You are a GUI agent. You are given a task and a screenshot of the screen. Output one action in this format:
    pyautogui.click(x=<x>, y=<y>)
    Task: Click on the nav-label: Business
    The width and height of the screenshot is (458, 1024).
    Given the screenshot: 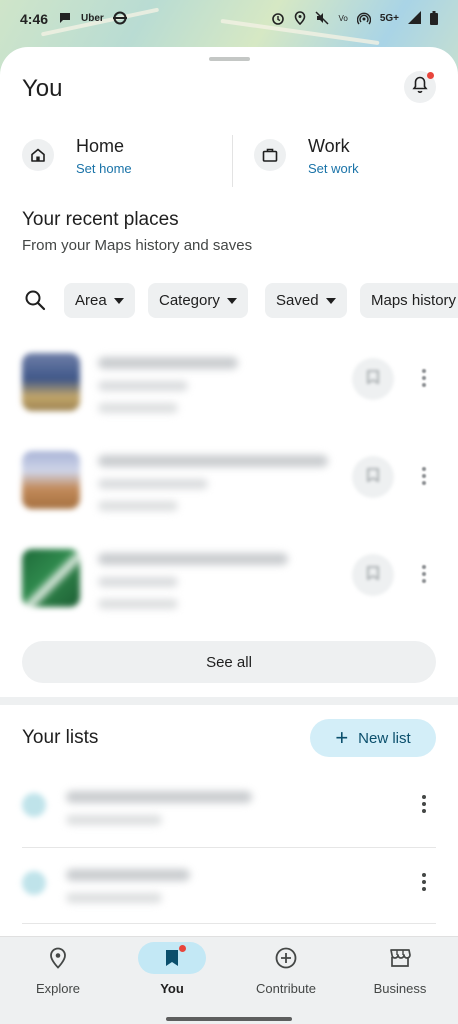 What is the action you would take?
    pyautogui.click(x=400, y=988)
    